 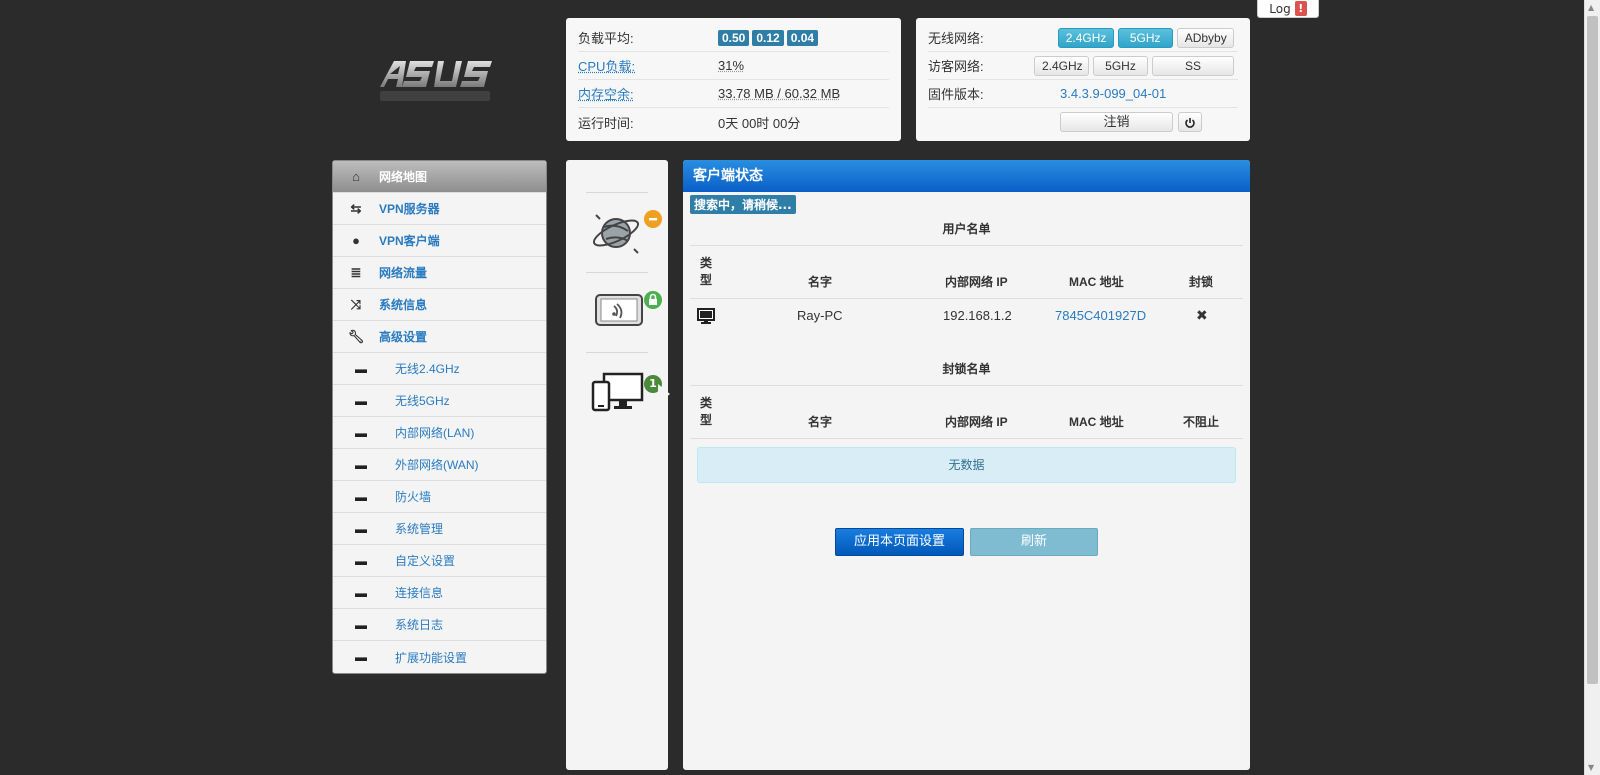 What do you see at coordinates (419, 593) in the screenshot?
I see `submenu-label: 连接信息` at bounding box center [419, 593].